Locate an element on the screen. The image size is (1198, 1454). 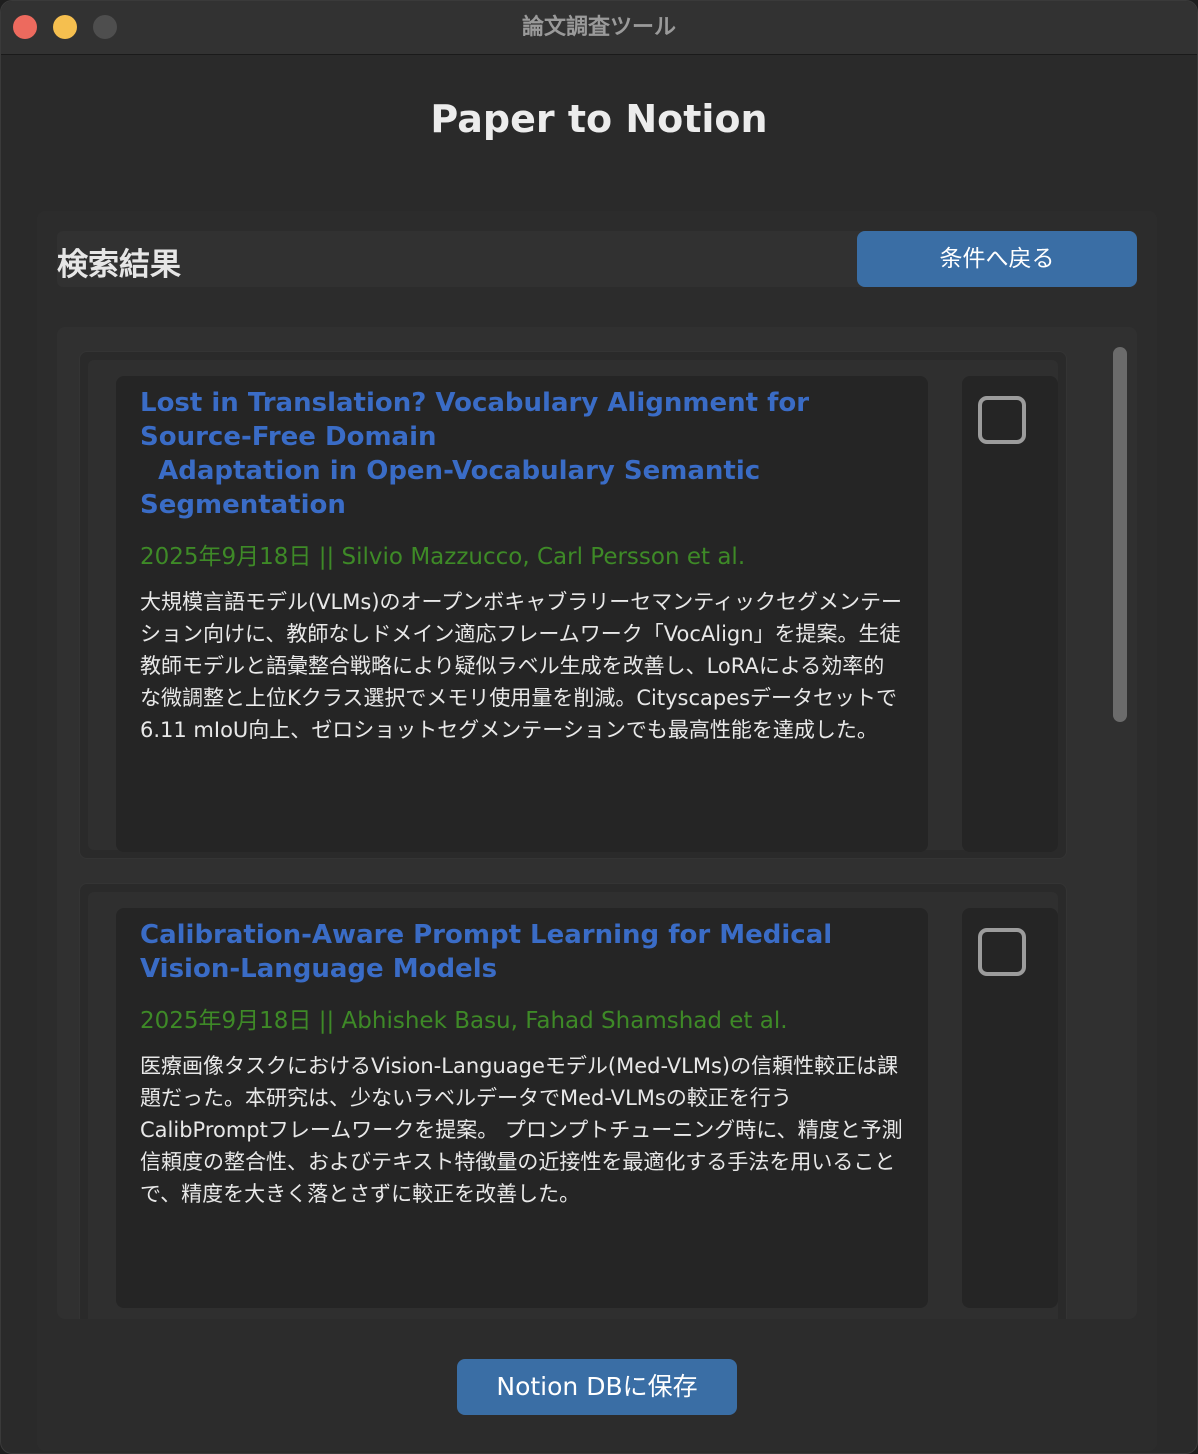
title-bar: 論文調査ツール is located at coordinates (599, 28).